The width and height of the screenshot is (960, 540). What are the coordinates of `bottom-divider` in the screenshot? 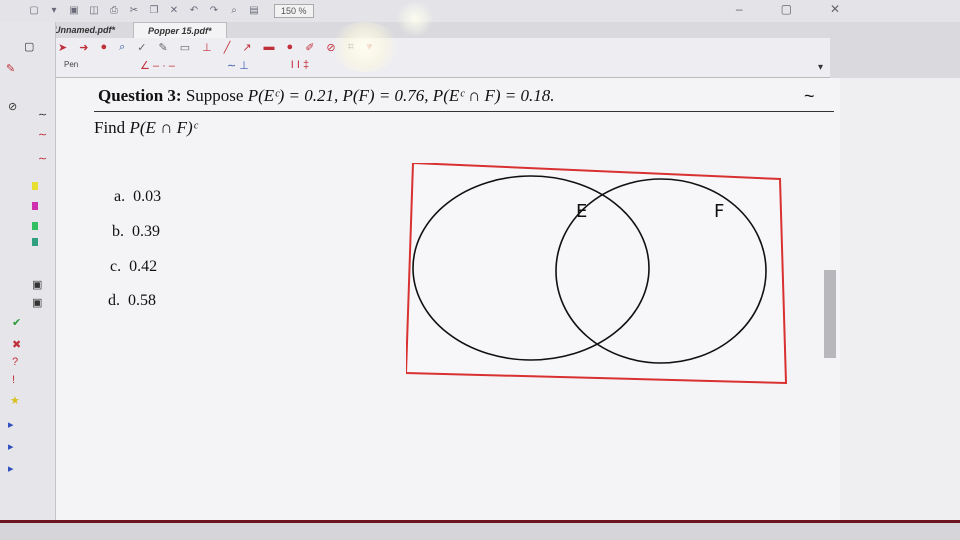 It's located at (480, 521).